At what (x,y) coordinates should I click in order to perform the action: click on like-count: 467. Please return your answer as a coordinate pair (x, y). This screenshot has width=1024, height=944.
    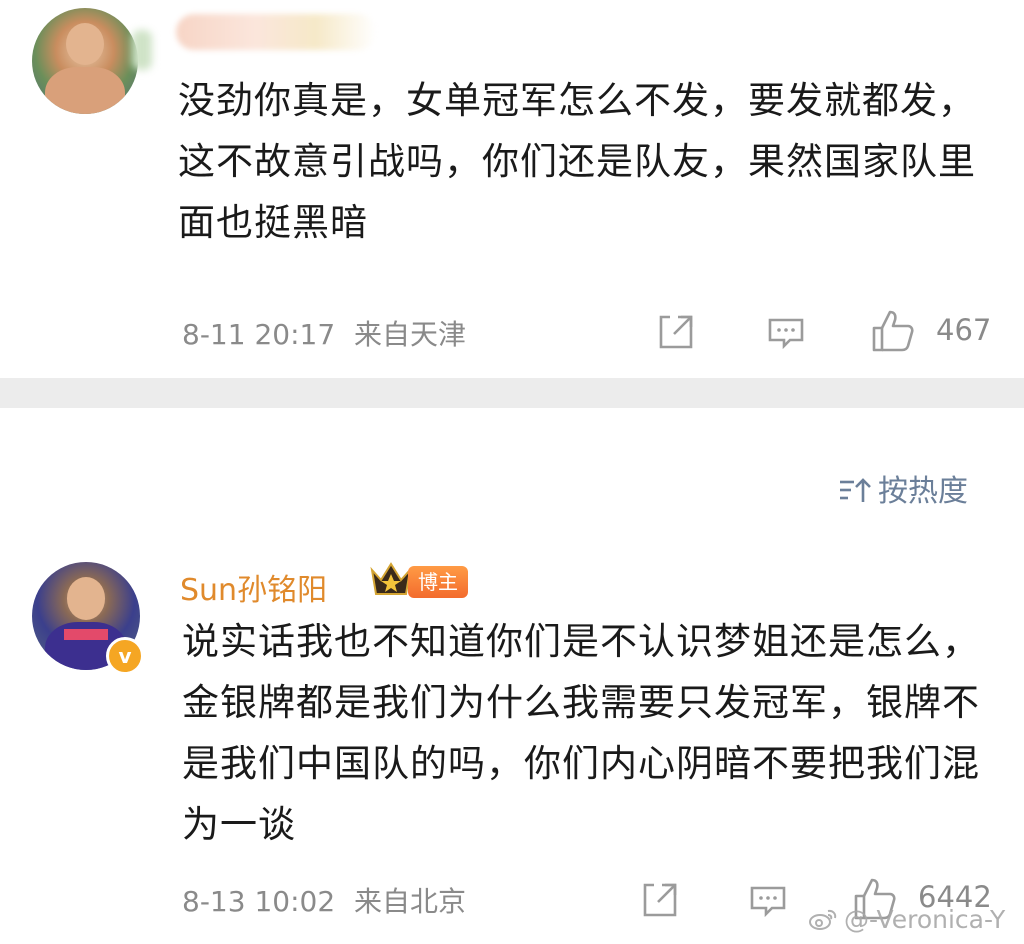
    Looking at the image, I should click on (964, 330).